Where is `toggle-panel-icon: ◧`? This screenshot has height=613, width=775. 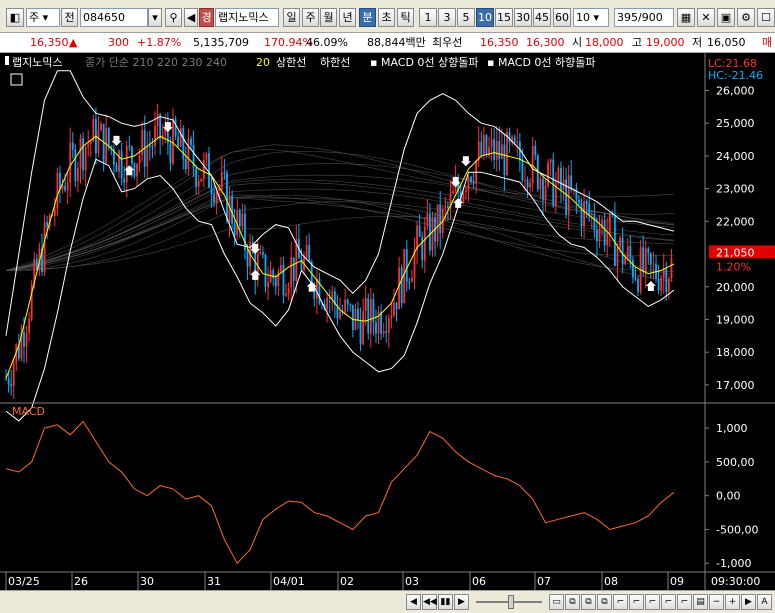 toggle-panel-icon: ◧ is located at coordinates (15, 17).